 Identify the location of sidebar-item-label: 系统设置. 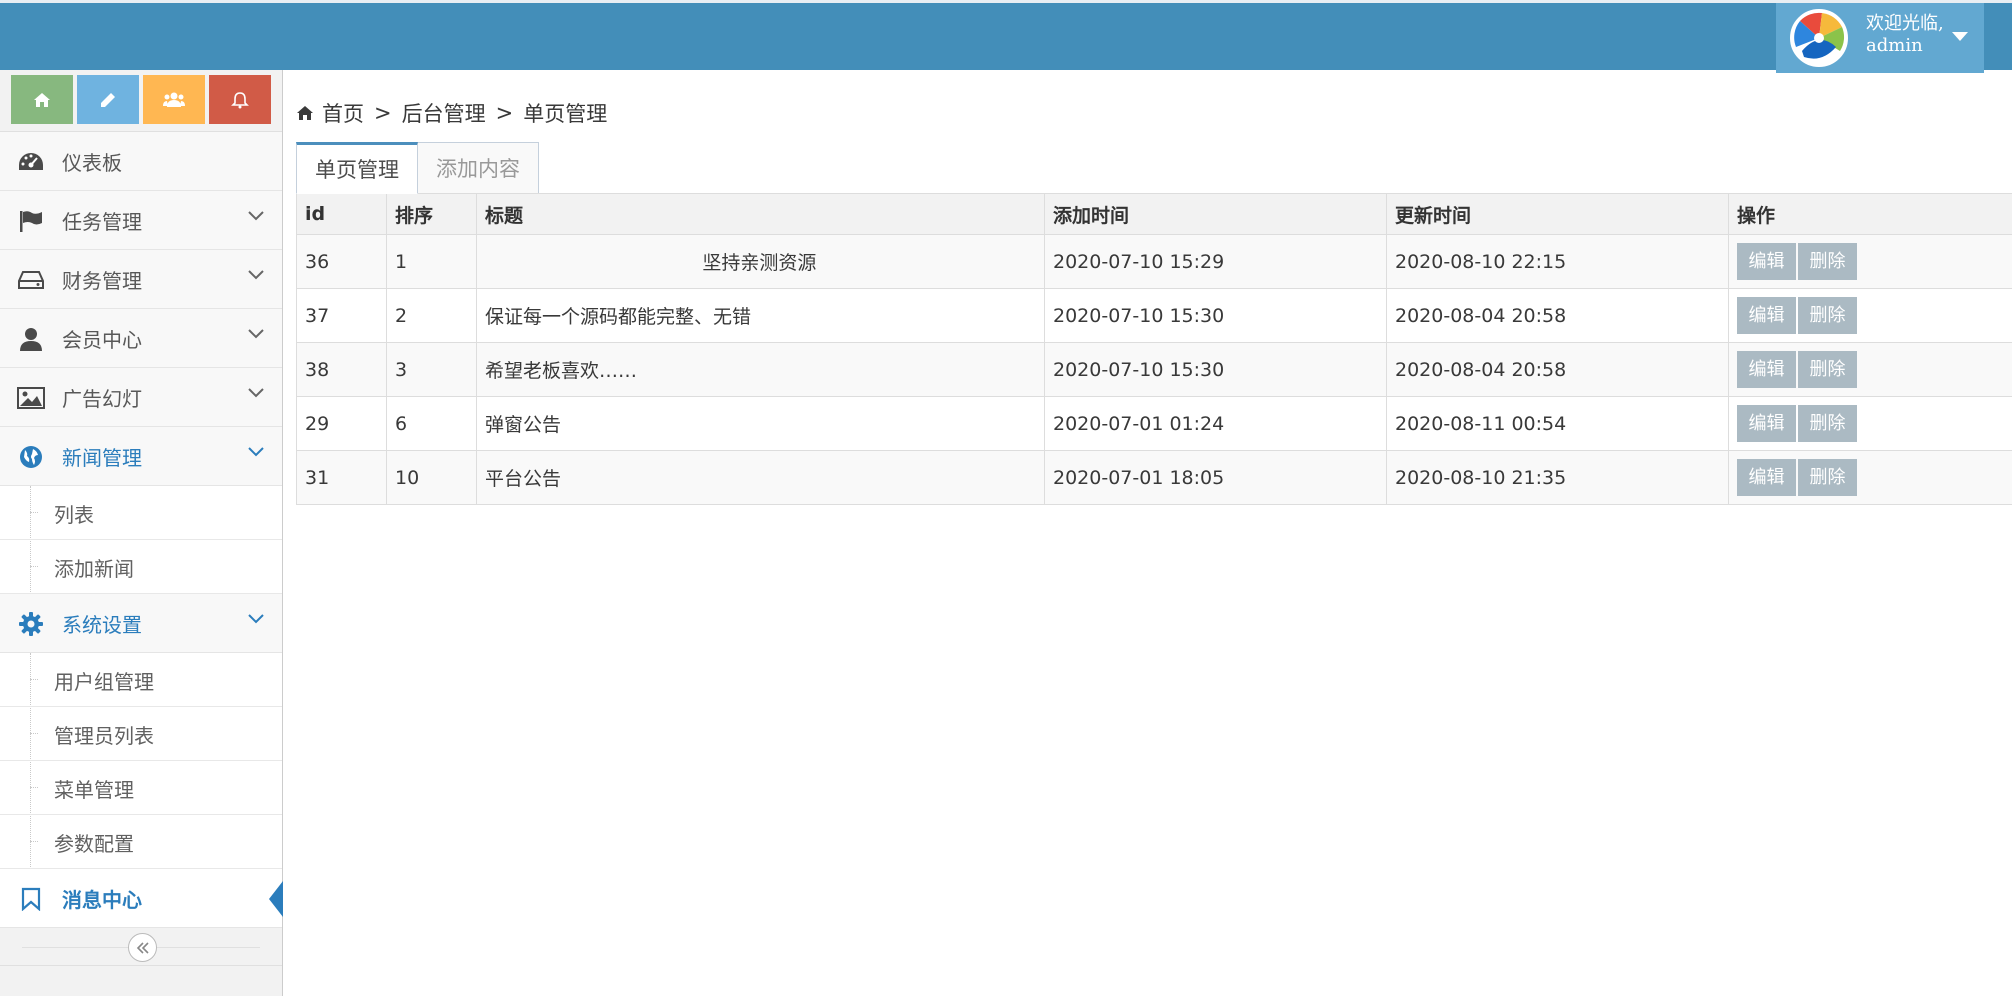
(102, 624).